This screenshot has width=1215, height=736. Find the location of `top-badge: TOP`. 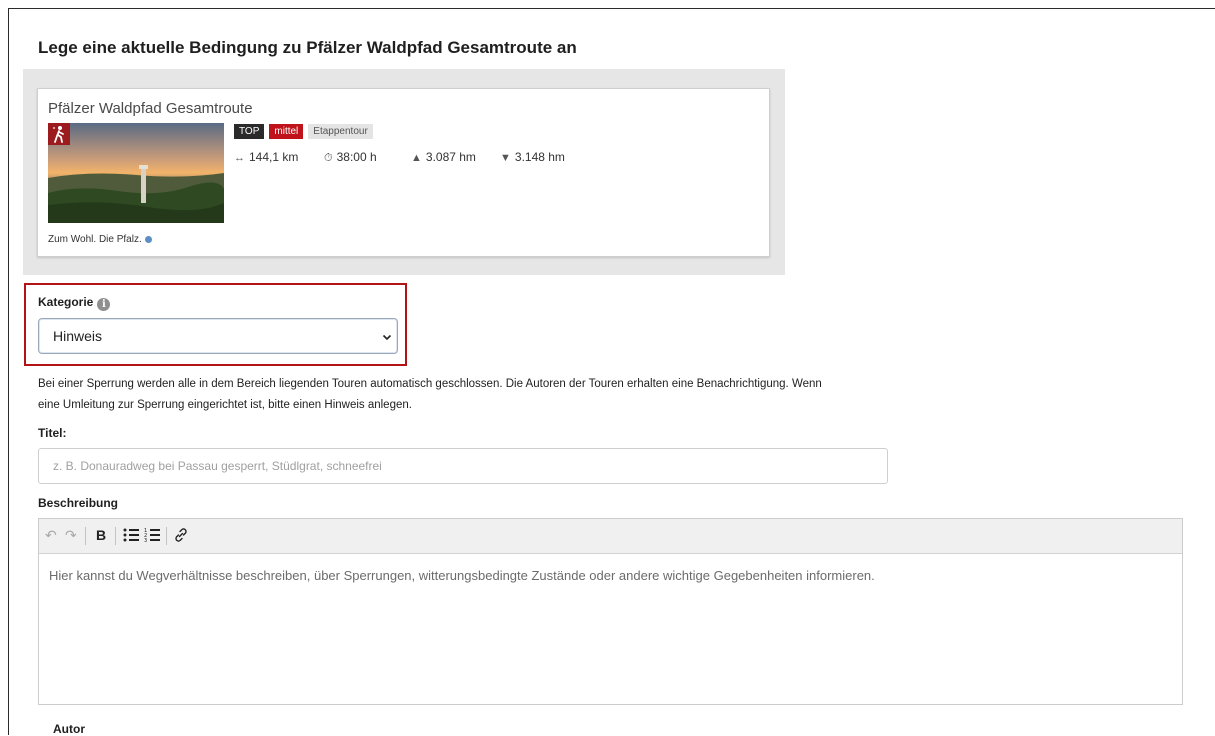

top-badge: TOP is located at coordinates (249, 131).